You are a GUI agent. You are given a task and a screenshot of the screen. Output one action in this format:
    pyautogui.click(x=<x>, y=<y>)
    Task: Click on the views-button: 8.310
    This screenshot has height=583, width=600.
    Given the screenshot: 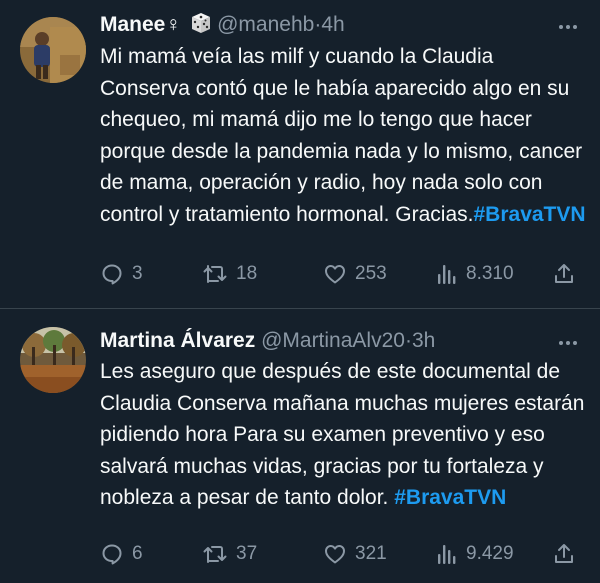 What is the action you would take?
    pyautogui.click(x=475, y=274)
    